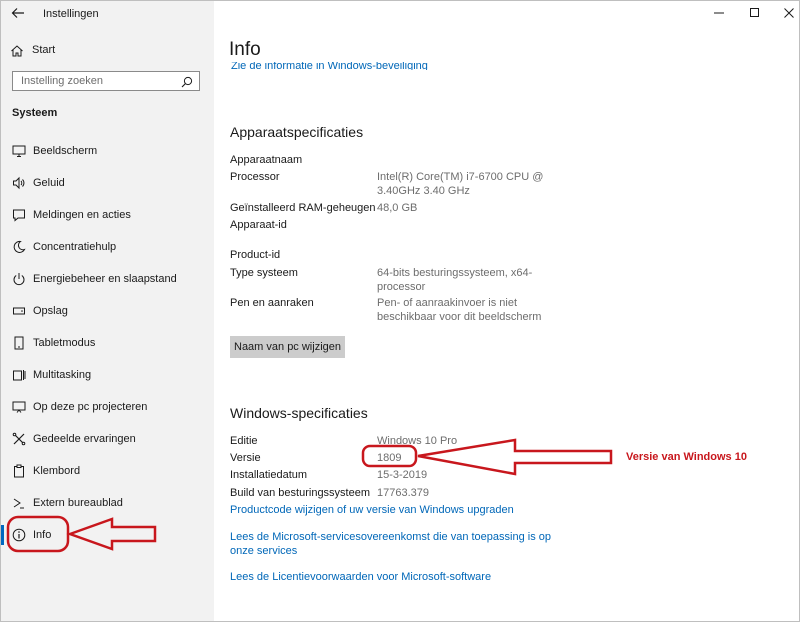  What do you see at coordinates (258, 225) in the screenshot?
I see `spec-label: Apparaat-id` at bounding box center [258, 225].